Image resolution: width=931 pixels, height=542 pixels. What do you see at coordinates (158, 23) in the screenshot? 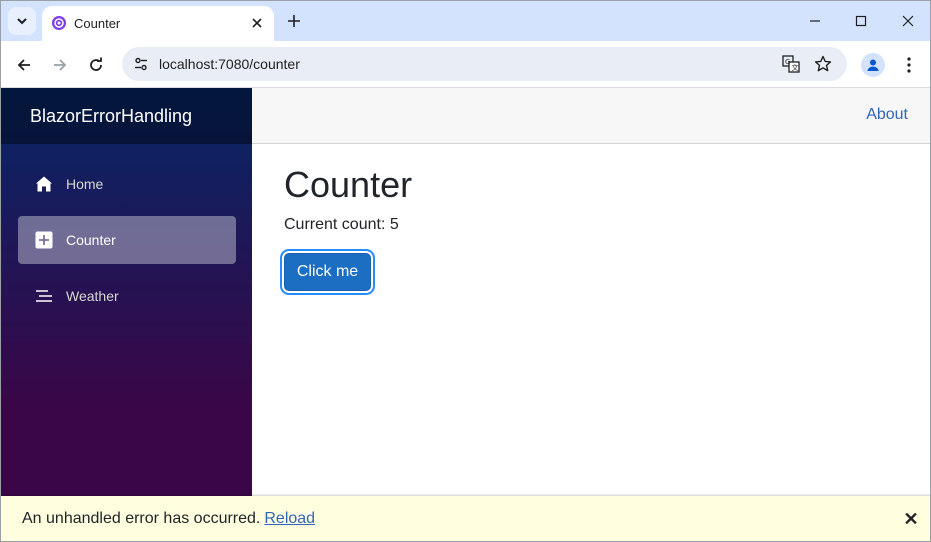
I see `tab-counter: Counter` at bounding box center [158, 23].